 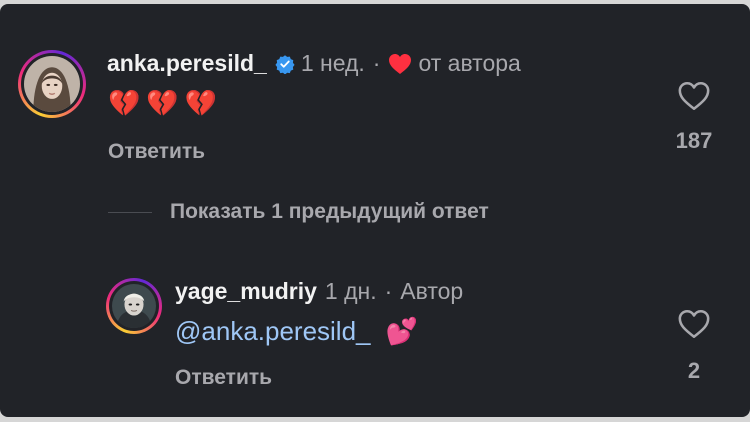 What do you see at coordinates (469, 63) in the screenshot?
I see `author-liked-label: от автора` at bounding box center [469, 63].